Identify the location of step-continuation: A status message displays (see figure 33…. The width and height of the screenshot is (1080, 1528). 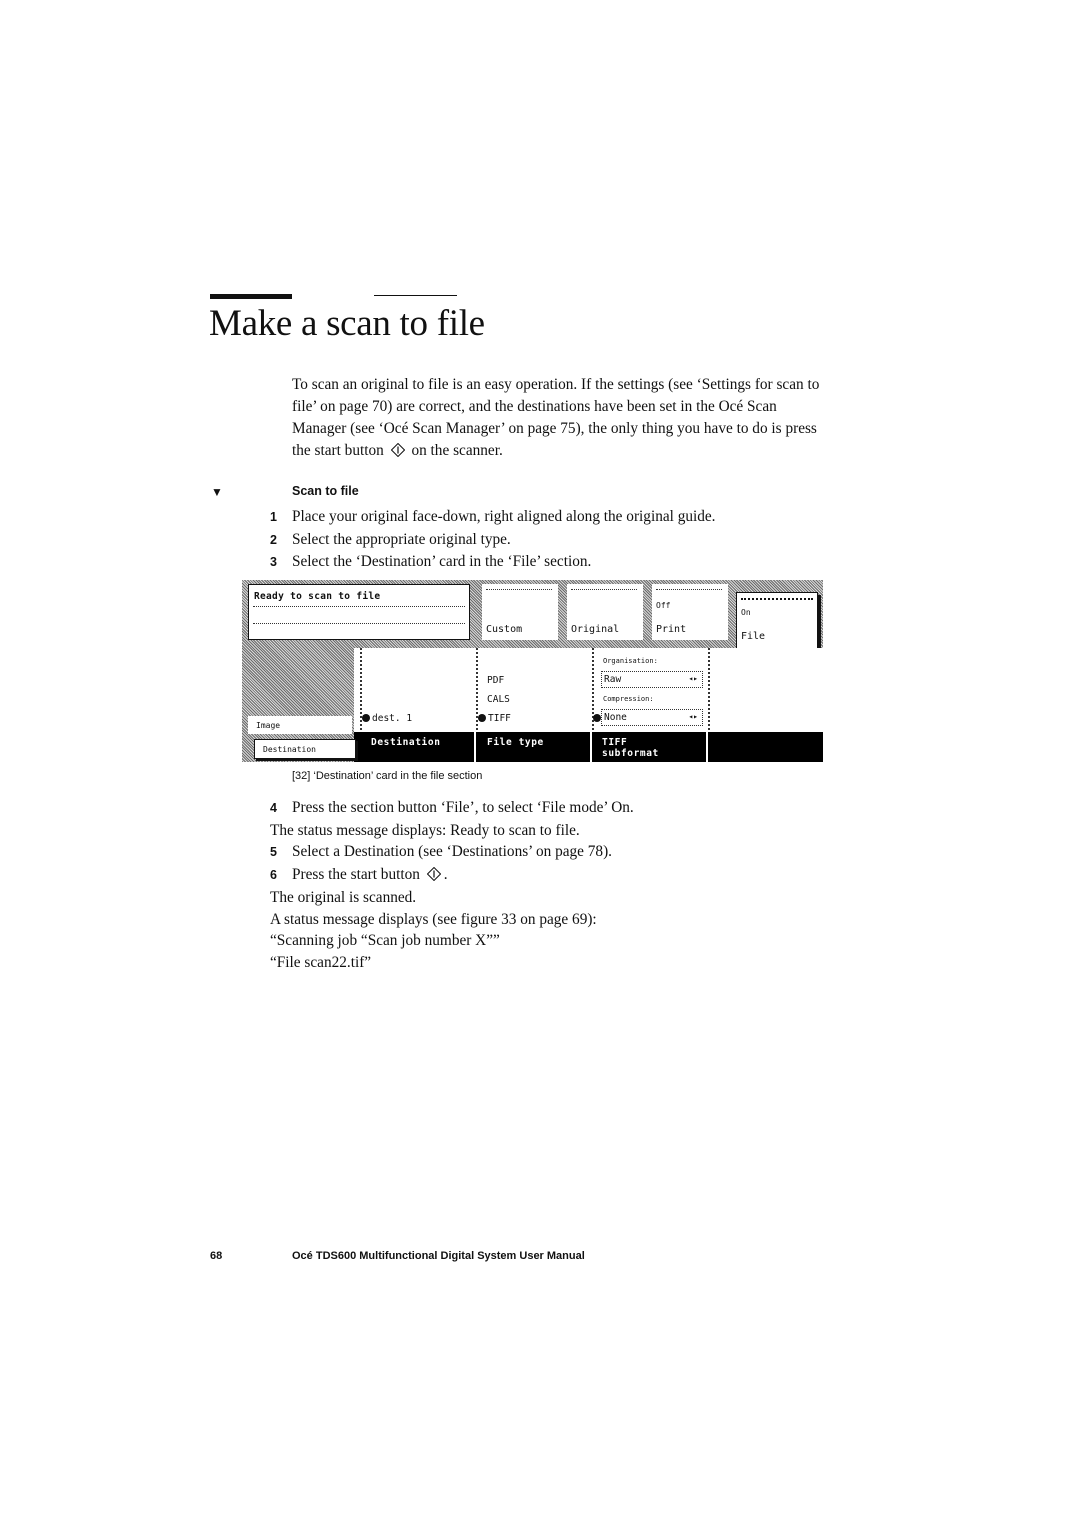
(433, 919).